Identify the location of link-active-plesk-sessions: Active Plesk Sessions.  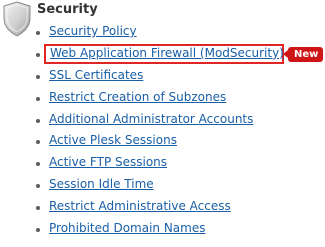
(113, 141).